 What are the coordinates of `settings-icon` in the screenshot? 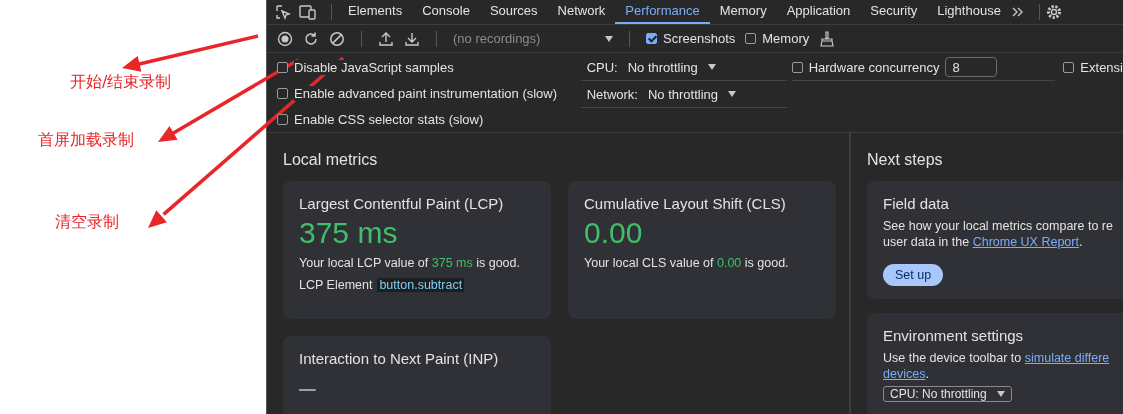 It's located at (1053, 12).